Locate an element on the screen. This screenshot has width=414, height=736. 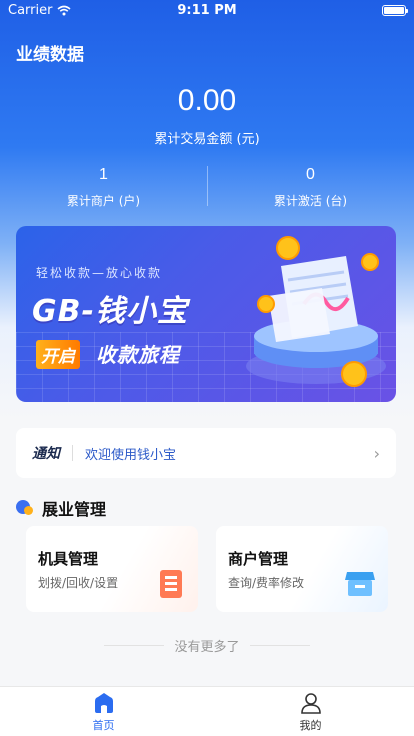
no-more-text: 没有更多了 is located at coordinates (207, 647).